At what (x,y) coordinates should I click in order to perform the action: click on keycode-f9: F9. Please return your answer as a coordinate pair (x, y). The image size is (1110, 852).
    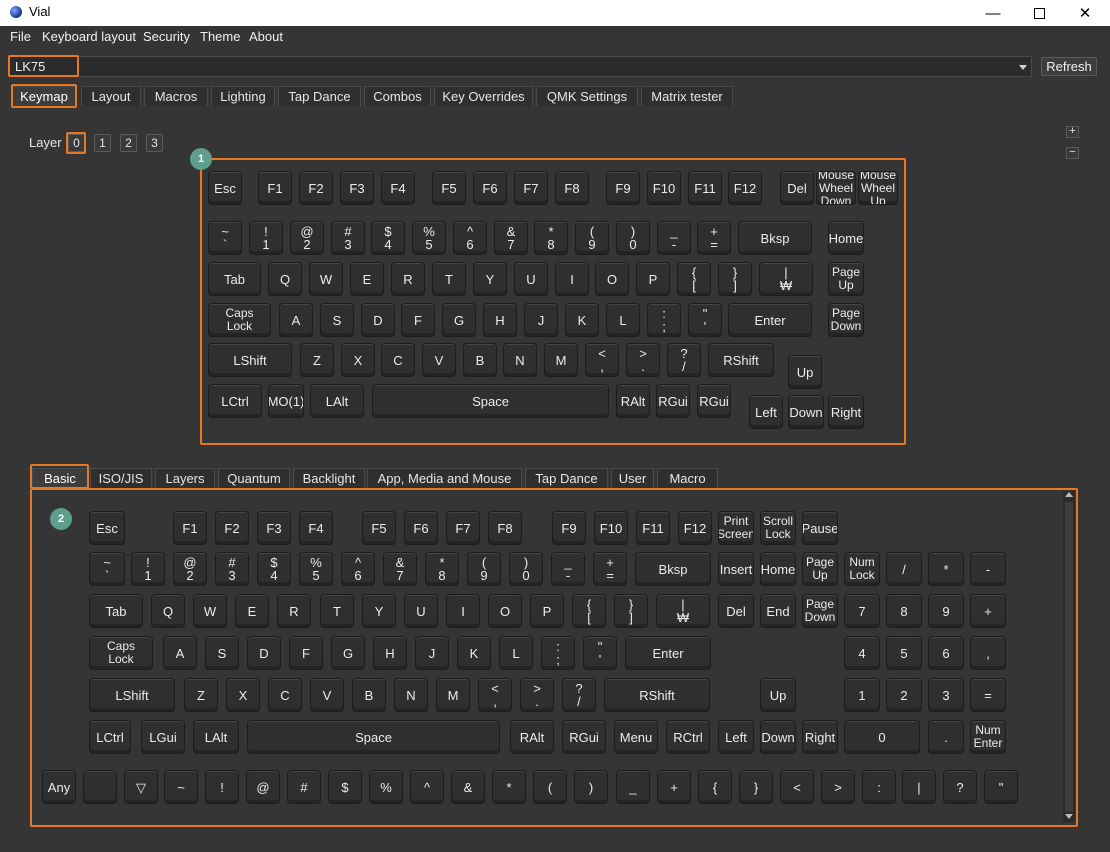
    Looking at the image, I should click on (569, 528).